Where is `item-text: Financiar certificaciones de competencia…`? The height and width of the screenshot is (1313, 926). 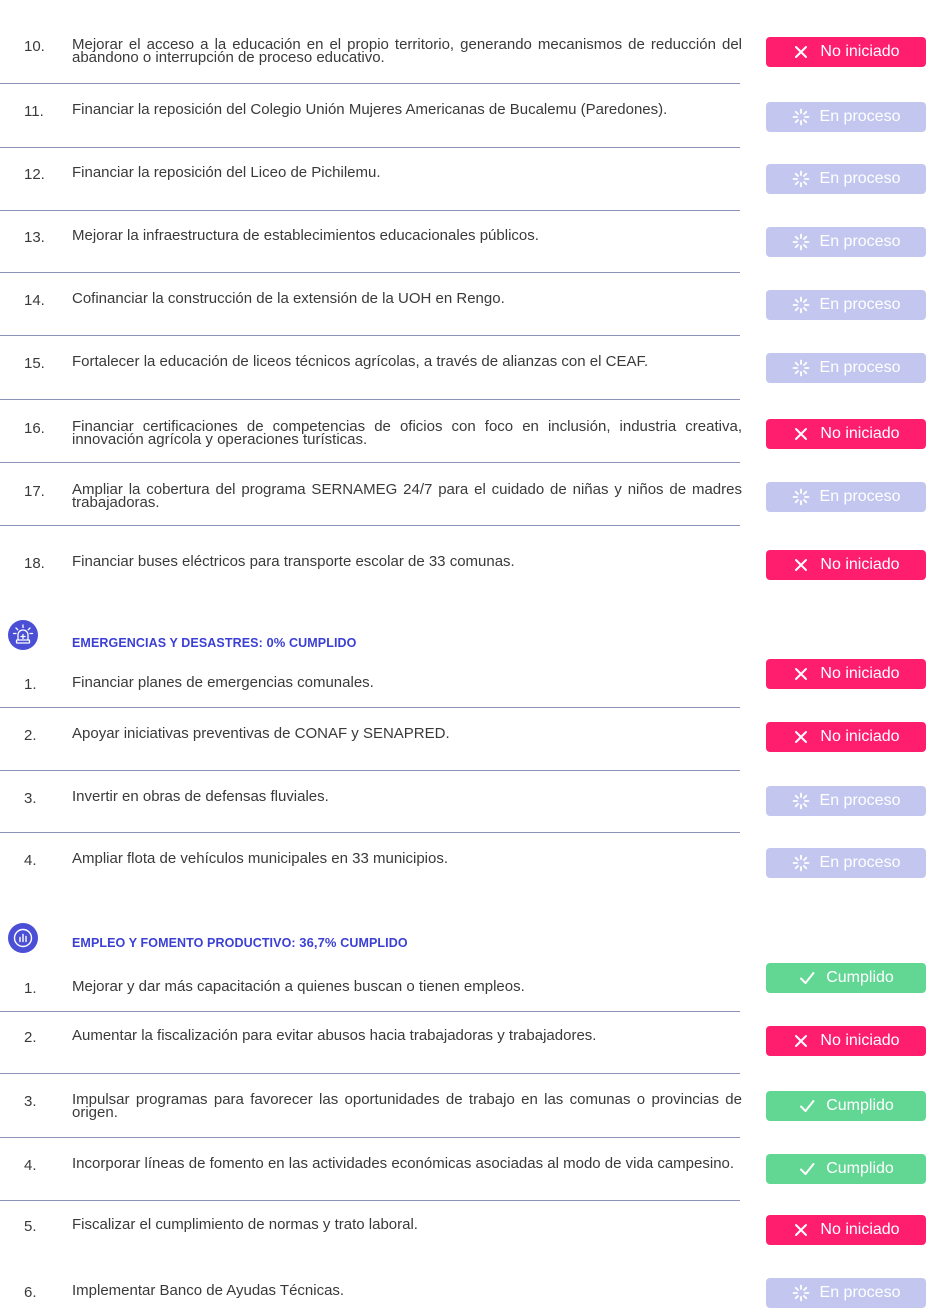
item-text: Financiar certificaciones de competencia… is located at coordinates (407, 433).